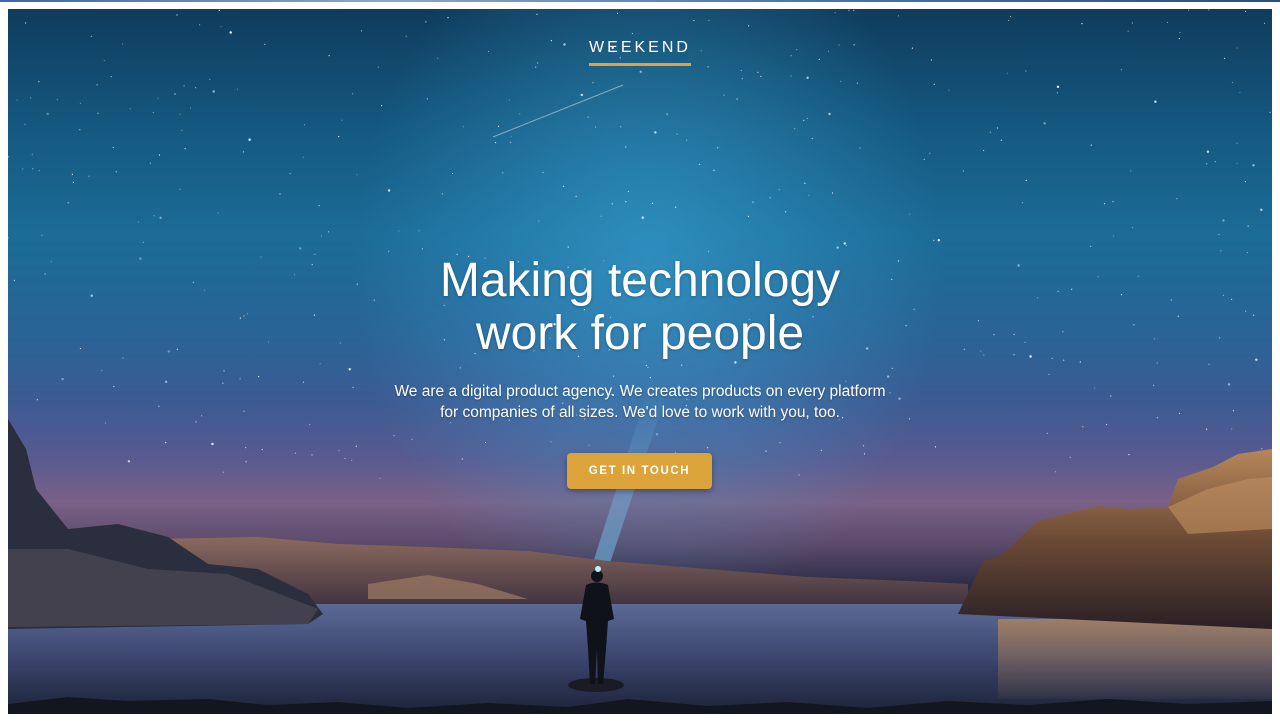  Describe the element at coordinates (639, 471) in the screenshot. I see `get-in-touch-button: GET IN TOUCH` at that location.